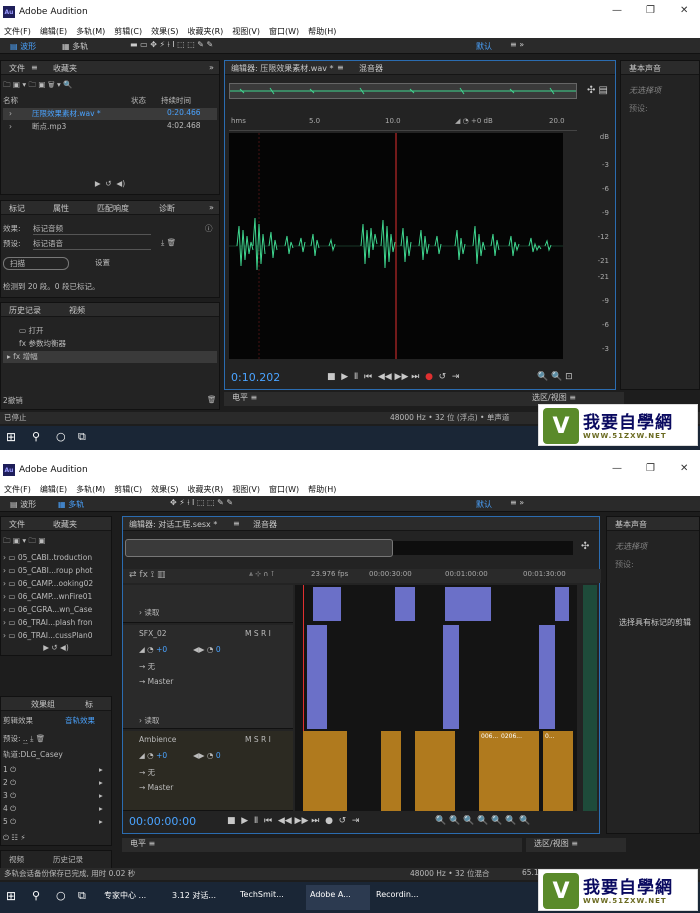 The width and height of the screenshot is (700, 913). What do you see at coordinates (80, 720) in the screenshot?
I see `track-effects-tab: 音轨效果` at bounding box center [80, 720].